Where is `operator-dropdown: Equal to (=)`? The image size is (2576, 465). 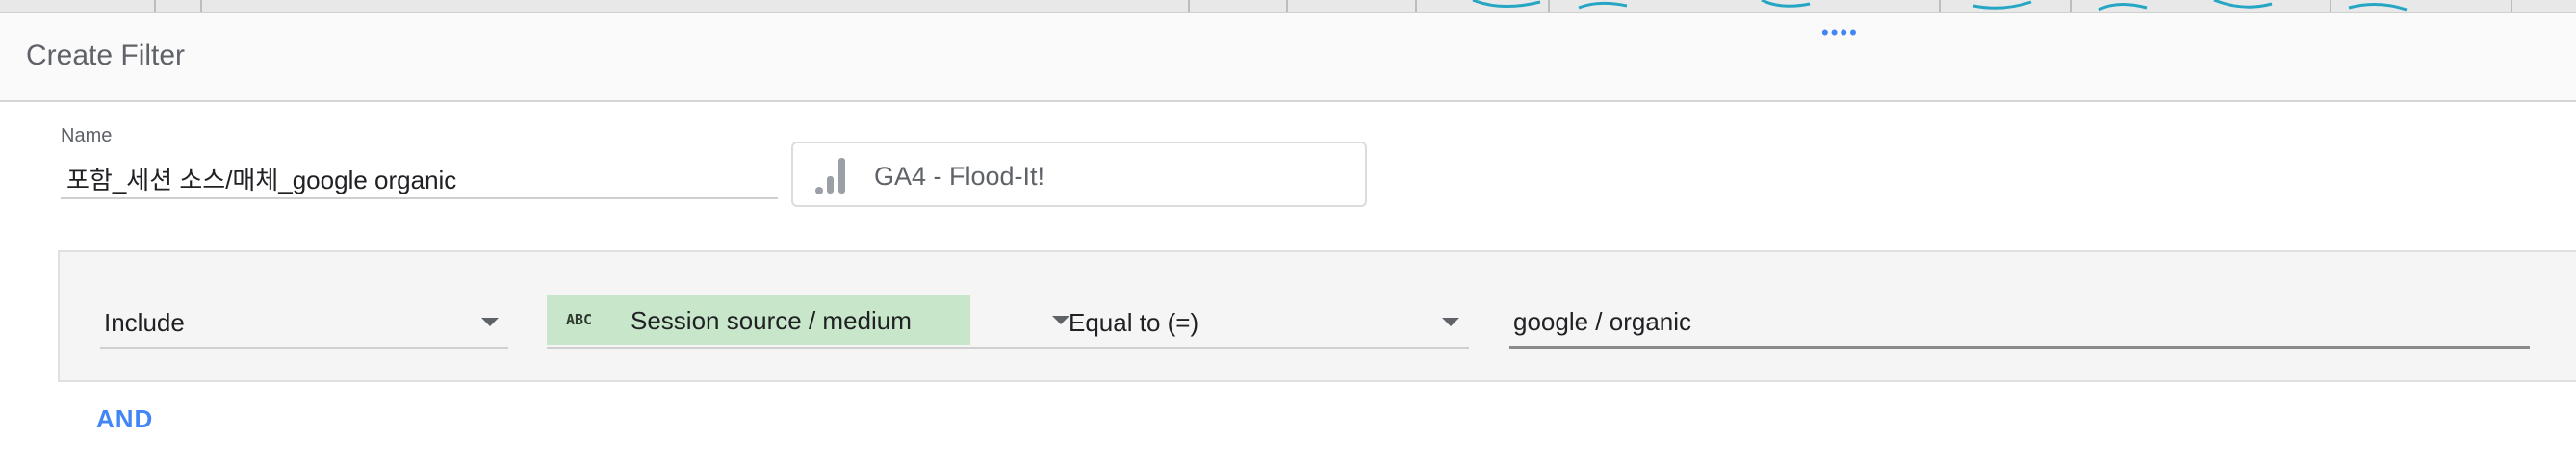 operator-dropdown: Equal to (=) is located at coordinates (1267, 324).